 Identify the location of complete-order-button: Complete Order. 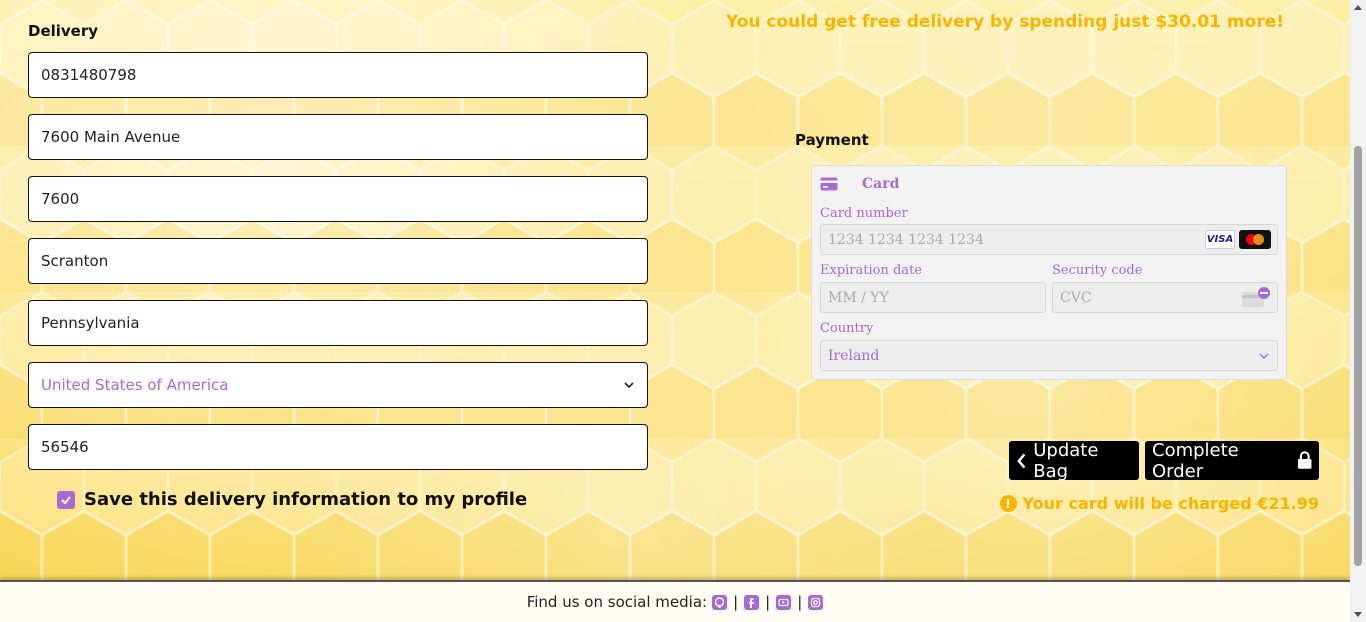
(1232, 460).